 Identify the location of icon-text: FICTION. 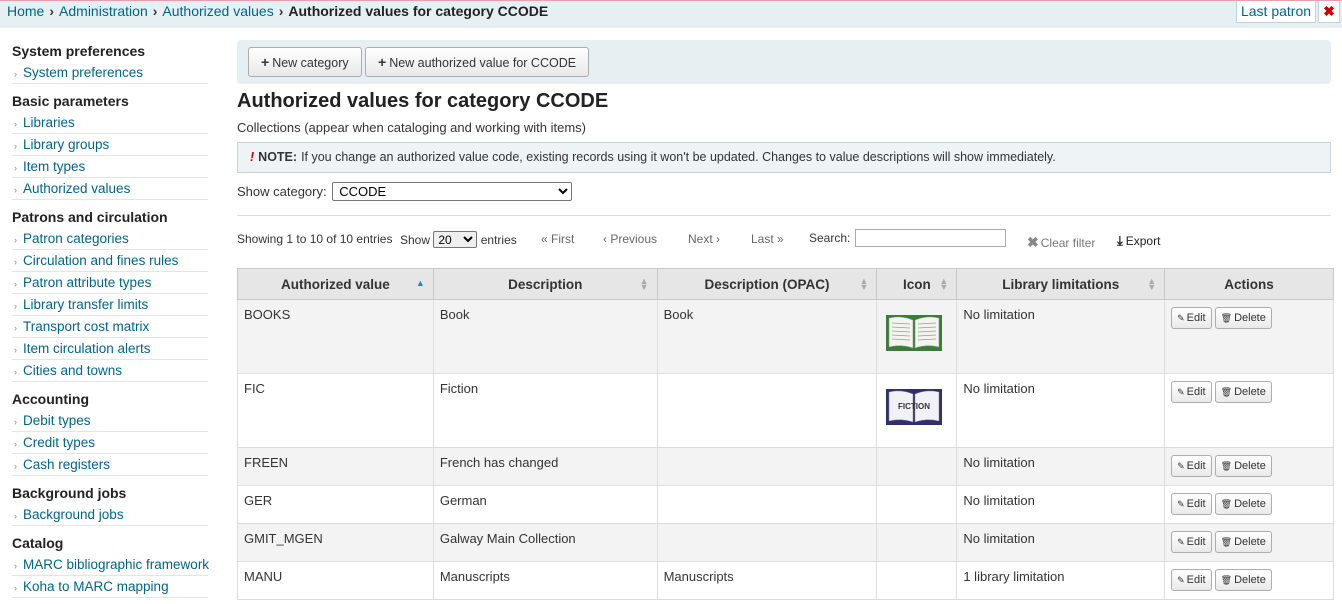
(914, 406).